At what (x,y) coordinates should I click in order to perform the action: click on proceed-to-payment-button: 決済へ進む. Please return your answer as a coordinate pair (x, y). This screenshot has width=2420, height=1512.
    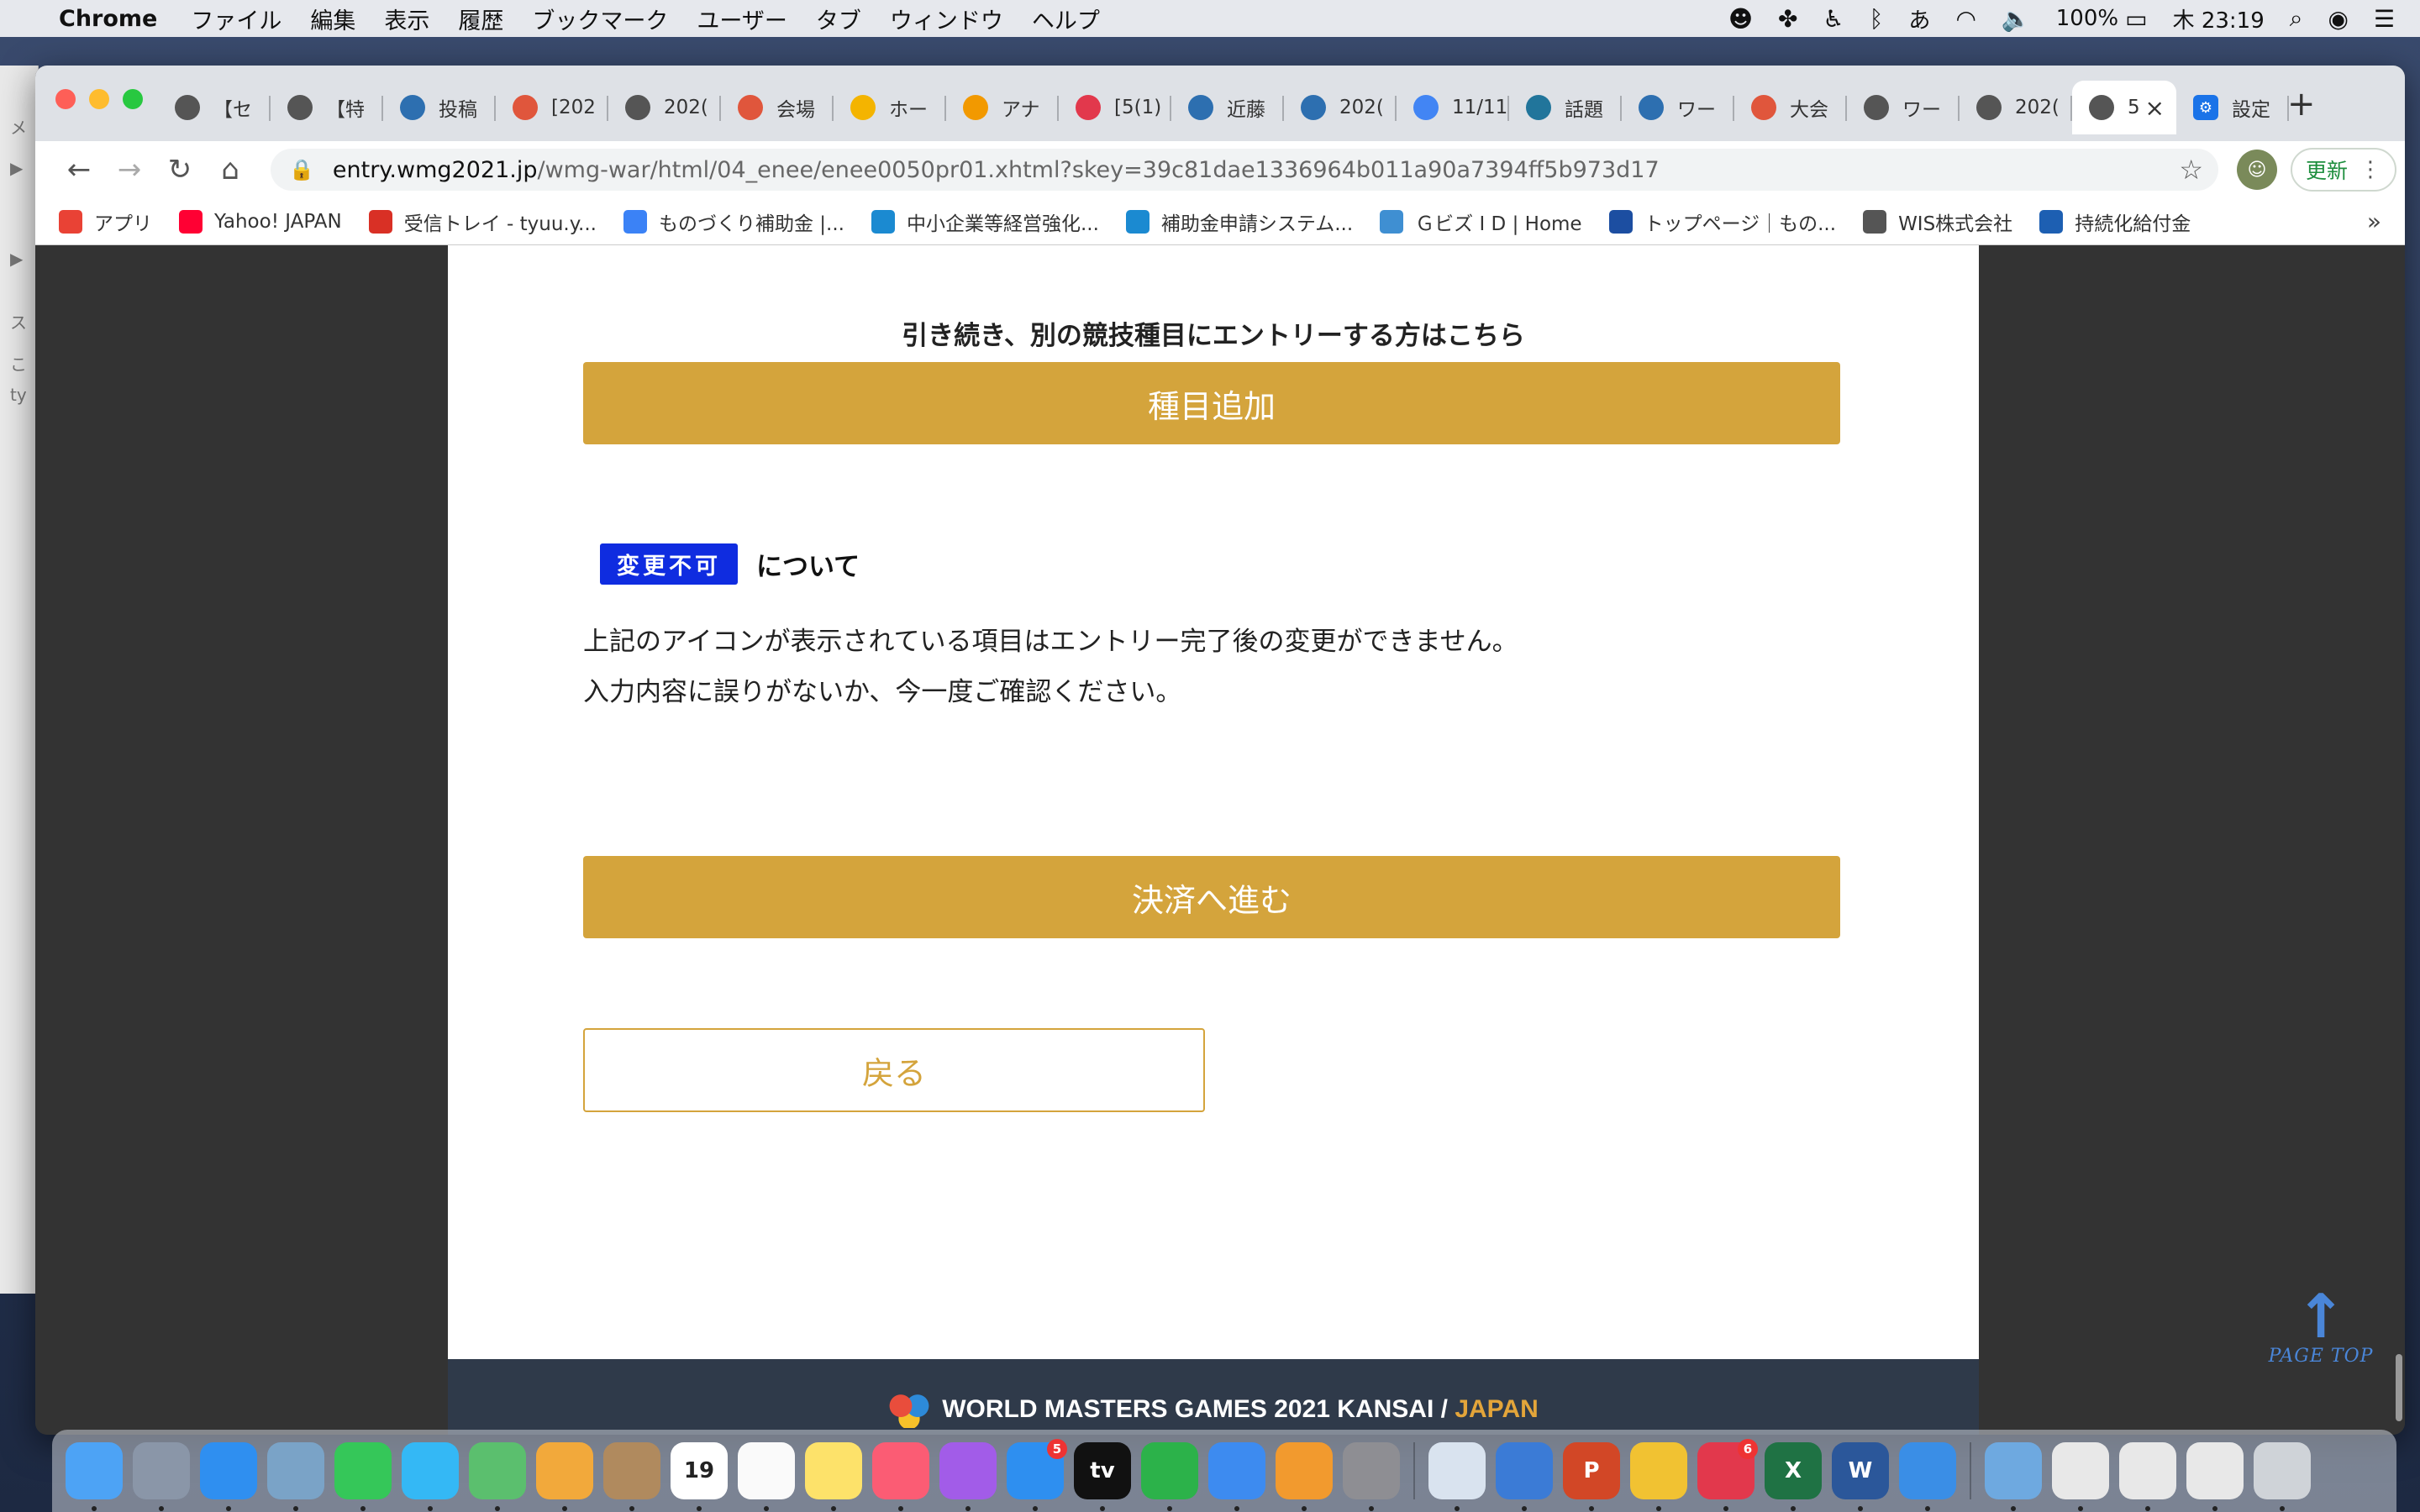
    Looking at the image, I should click on (1211, 897).